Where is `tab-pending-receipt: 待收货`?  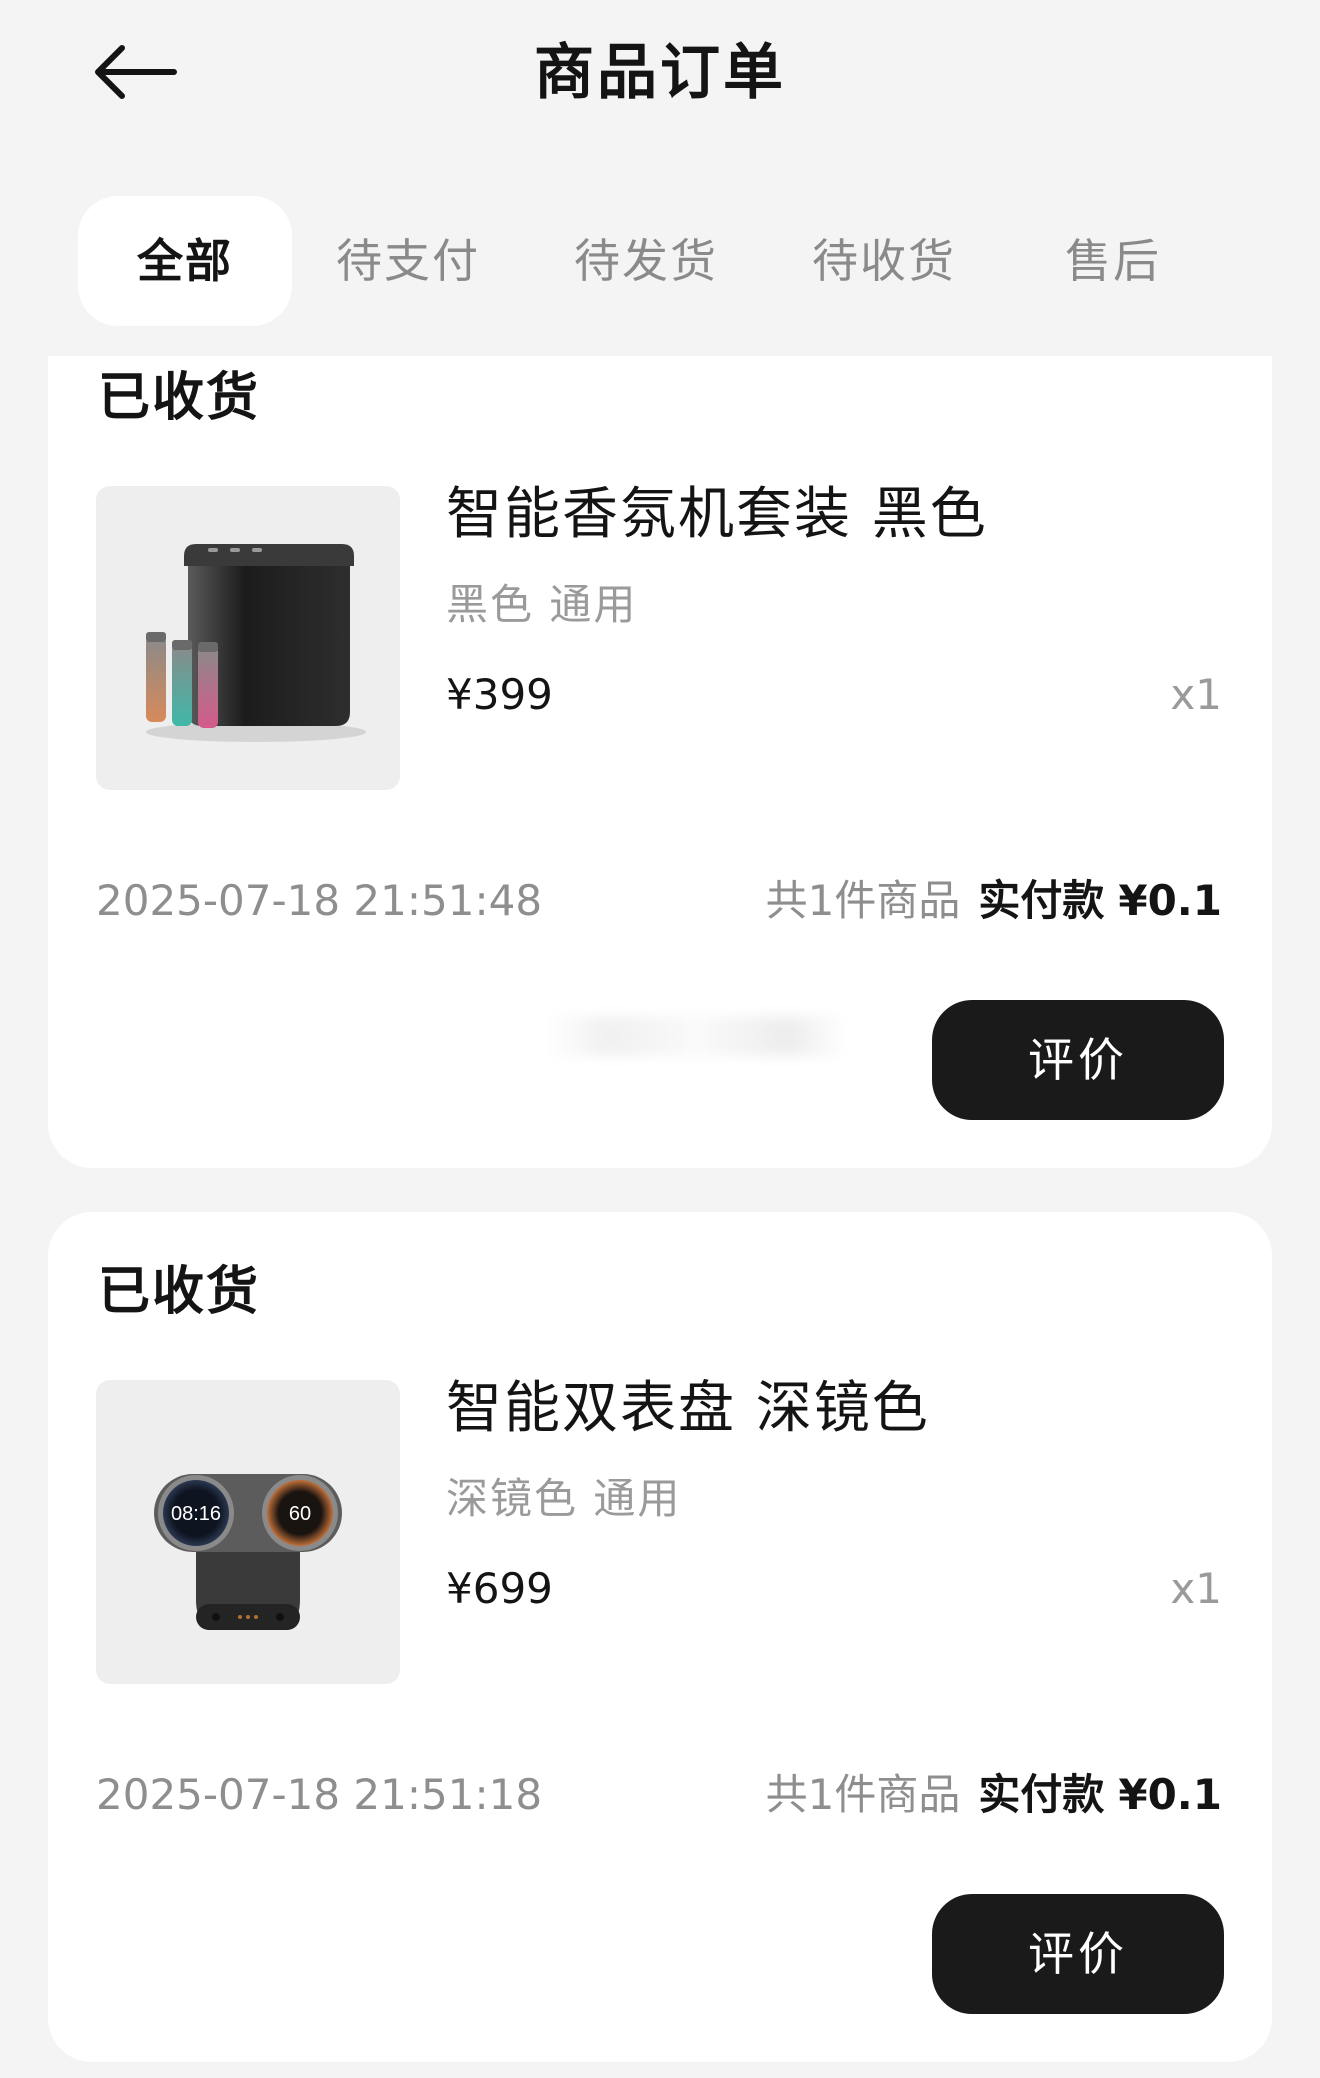 tab-pending-receipt: 待收货 is located at coordinates (884, 261).